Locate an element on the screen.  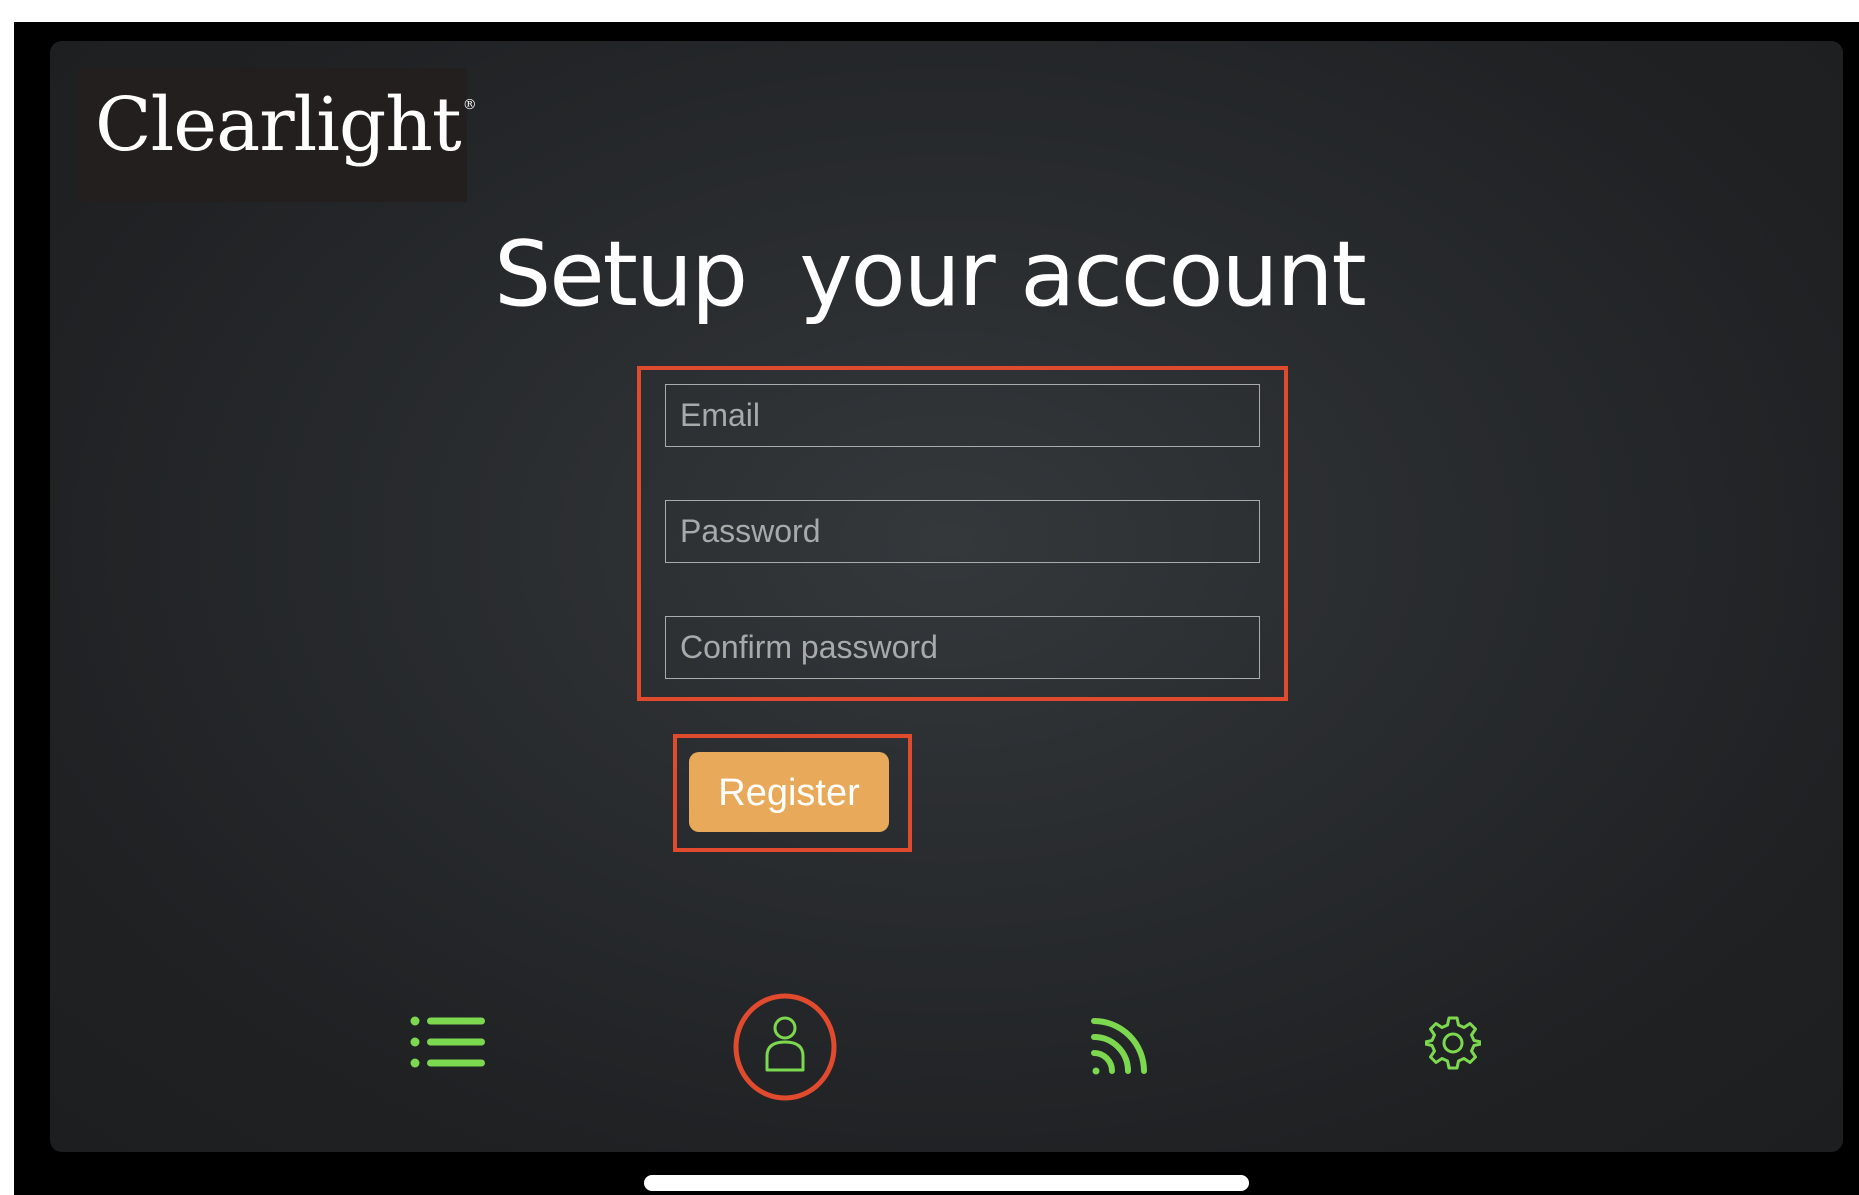
register-button: Register is located at coordinates (789, 792).